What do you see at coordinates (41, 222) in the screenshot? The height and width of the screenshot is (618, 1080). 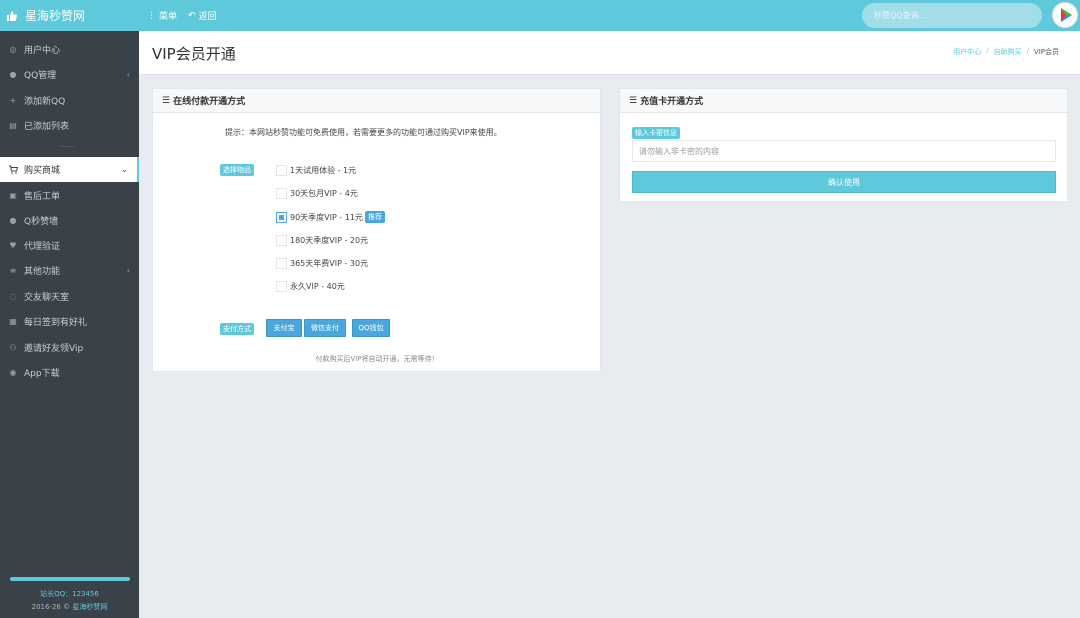 I see `sidebar-item-label: Q秒赞墙` at bounding box center [41, 222].